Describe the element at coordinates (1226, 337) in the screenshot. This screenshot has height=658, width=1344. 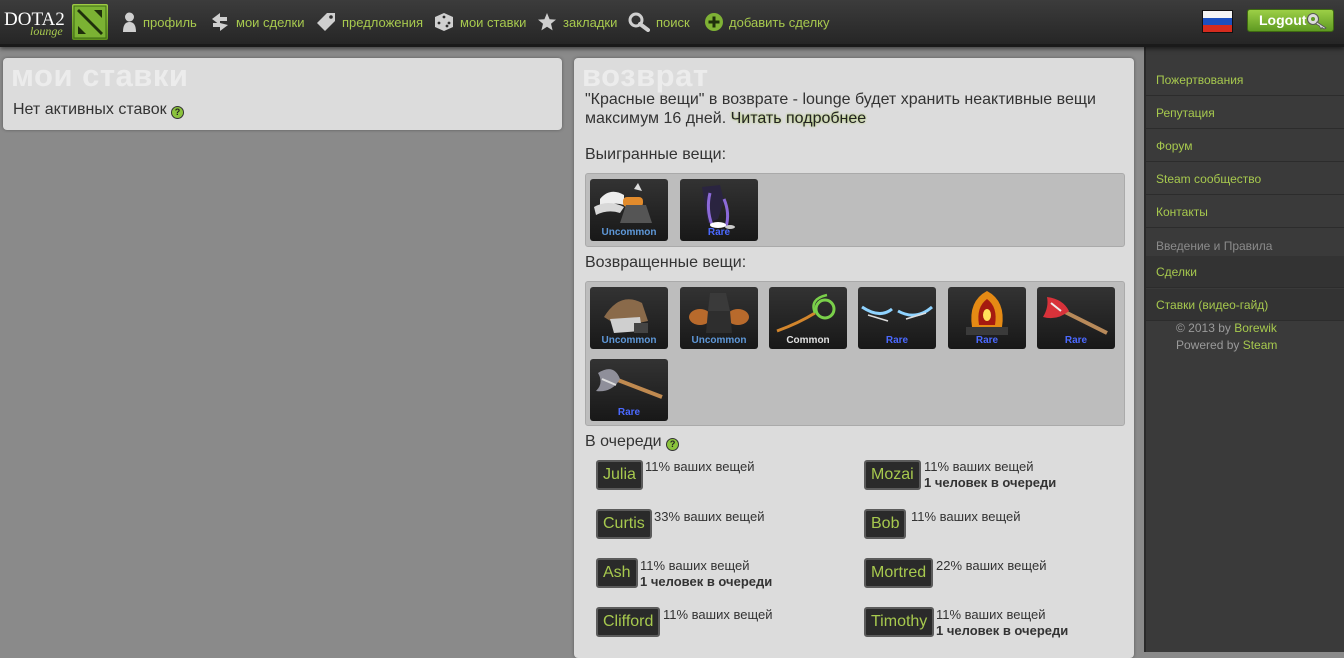
I see `sidebar-footer: © 2013 by Borewik Powered by Steam` at that location.